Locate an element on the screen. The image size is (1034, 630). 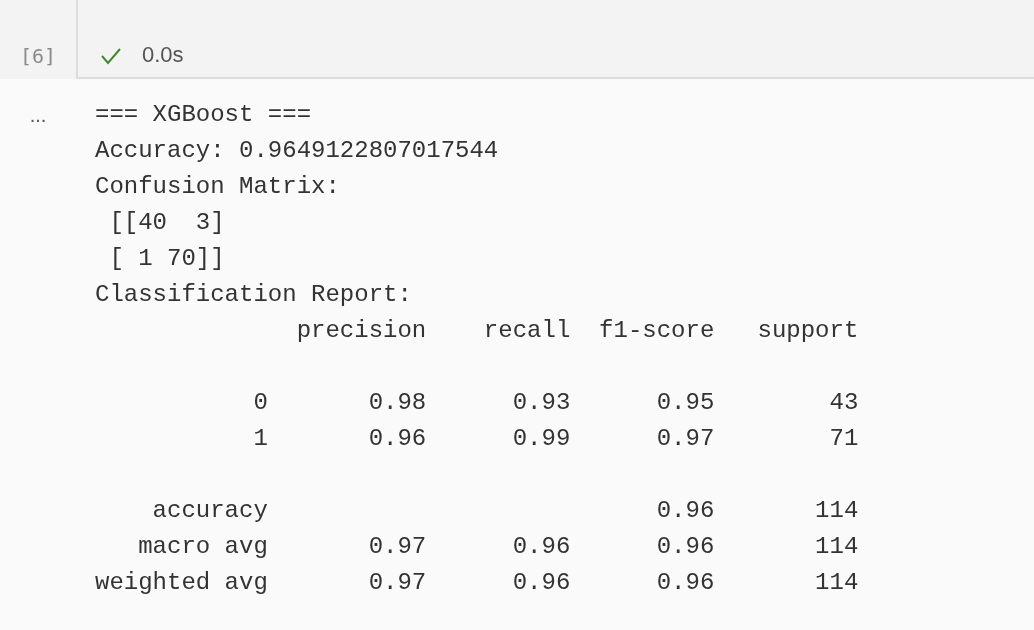
report-row-text: 0 0.98 0.93 0.95 43 is located at coordinates (555, 403).